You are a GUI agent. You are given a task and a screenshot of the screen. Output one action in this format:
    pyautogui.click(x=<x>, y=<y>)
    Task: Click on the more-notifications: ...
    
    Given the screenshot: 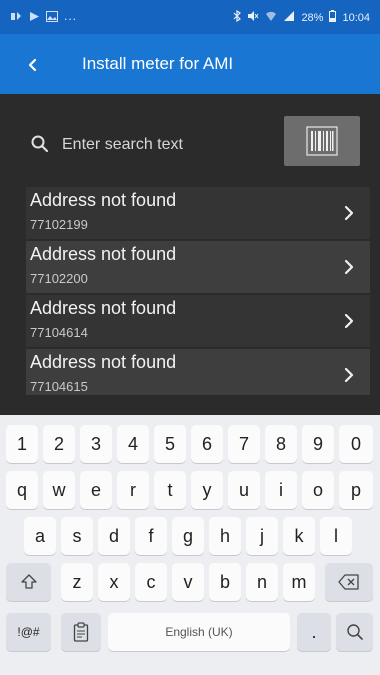 What is the action you would take?
    pyautogui.click(x=71, y=16)
    